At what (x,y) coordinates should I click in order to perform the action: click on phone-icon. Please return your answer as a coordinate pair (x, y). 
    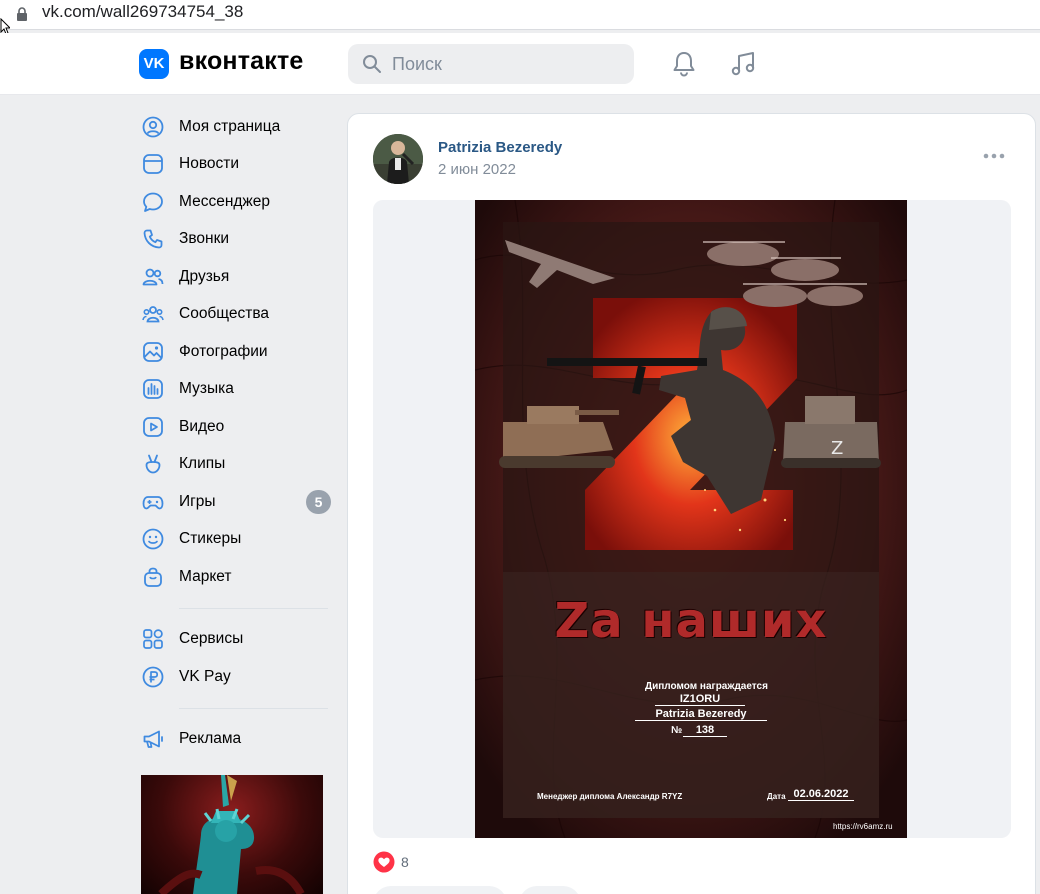
    Looking at the image, I should click on (153, 239).